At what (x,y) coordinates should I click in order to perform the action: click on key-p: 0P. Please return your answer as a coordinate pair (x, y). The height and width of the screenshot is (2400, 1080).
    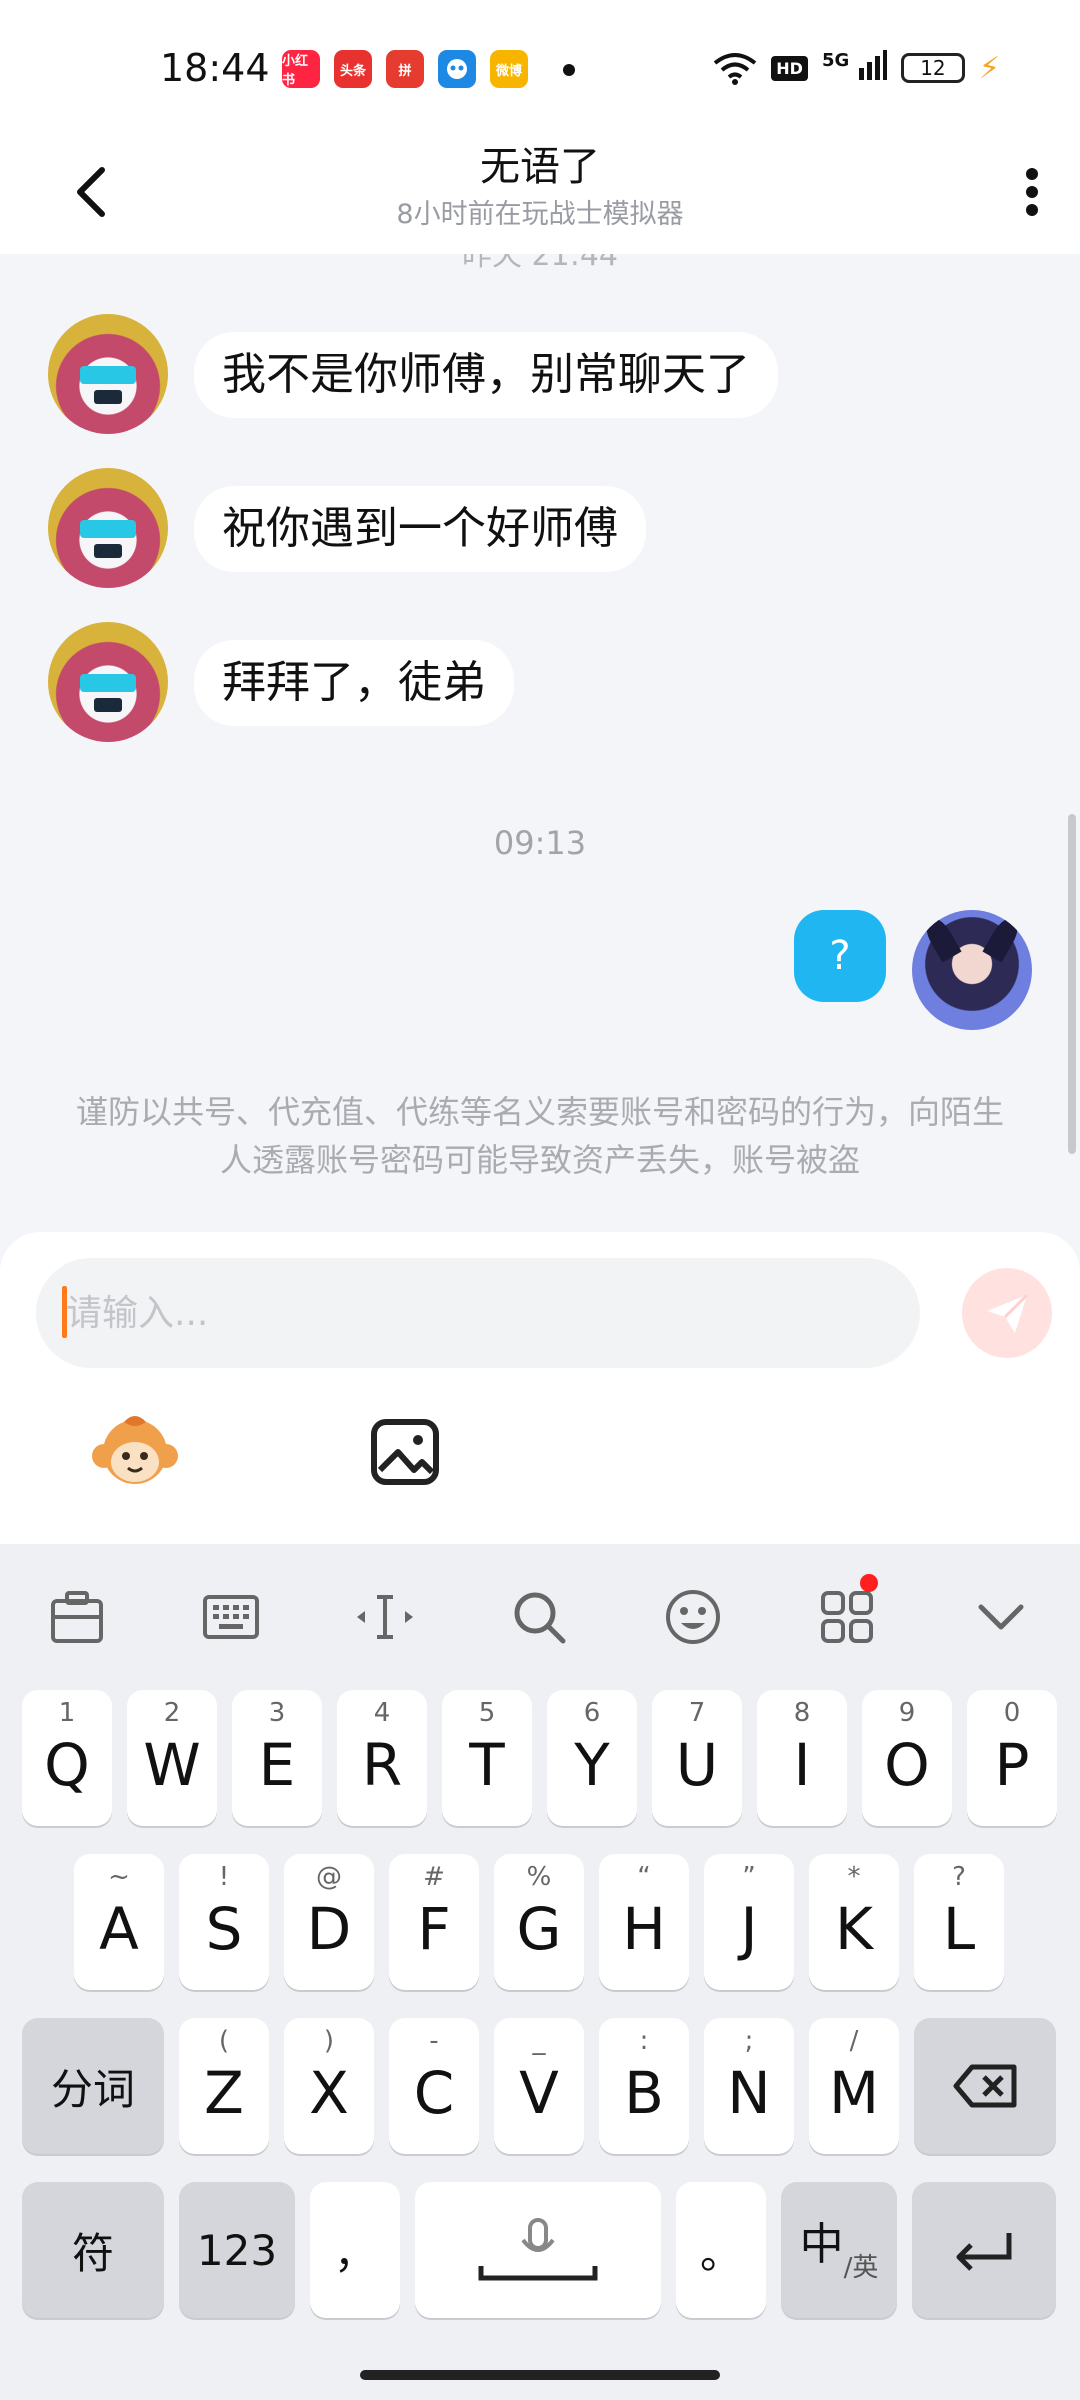
    Looking at the image, I should click on (1012, 1758).